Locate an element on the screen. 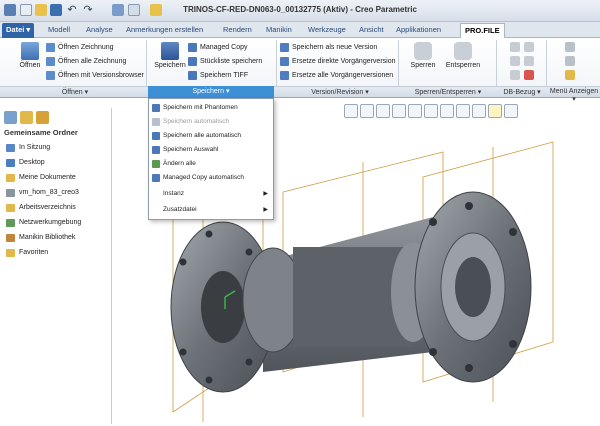  nav-item-manikin-bibliothek: Manikin Bibliothek is located at coordinates (40, 238).